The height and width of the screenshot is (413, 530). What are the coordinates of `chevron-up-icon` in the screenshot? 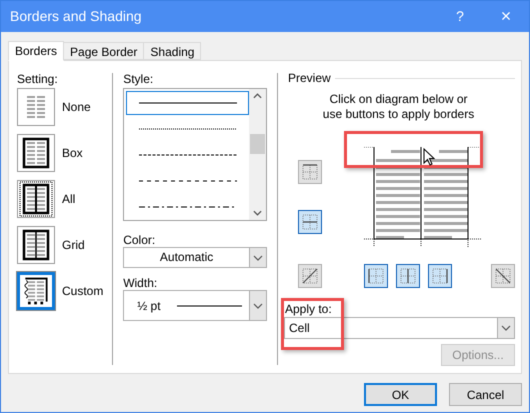 It's located at (257, 96).